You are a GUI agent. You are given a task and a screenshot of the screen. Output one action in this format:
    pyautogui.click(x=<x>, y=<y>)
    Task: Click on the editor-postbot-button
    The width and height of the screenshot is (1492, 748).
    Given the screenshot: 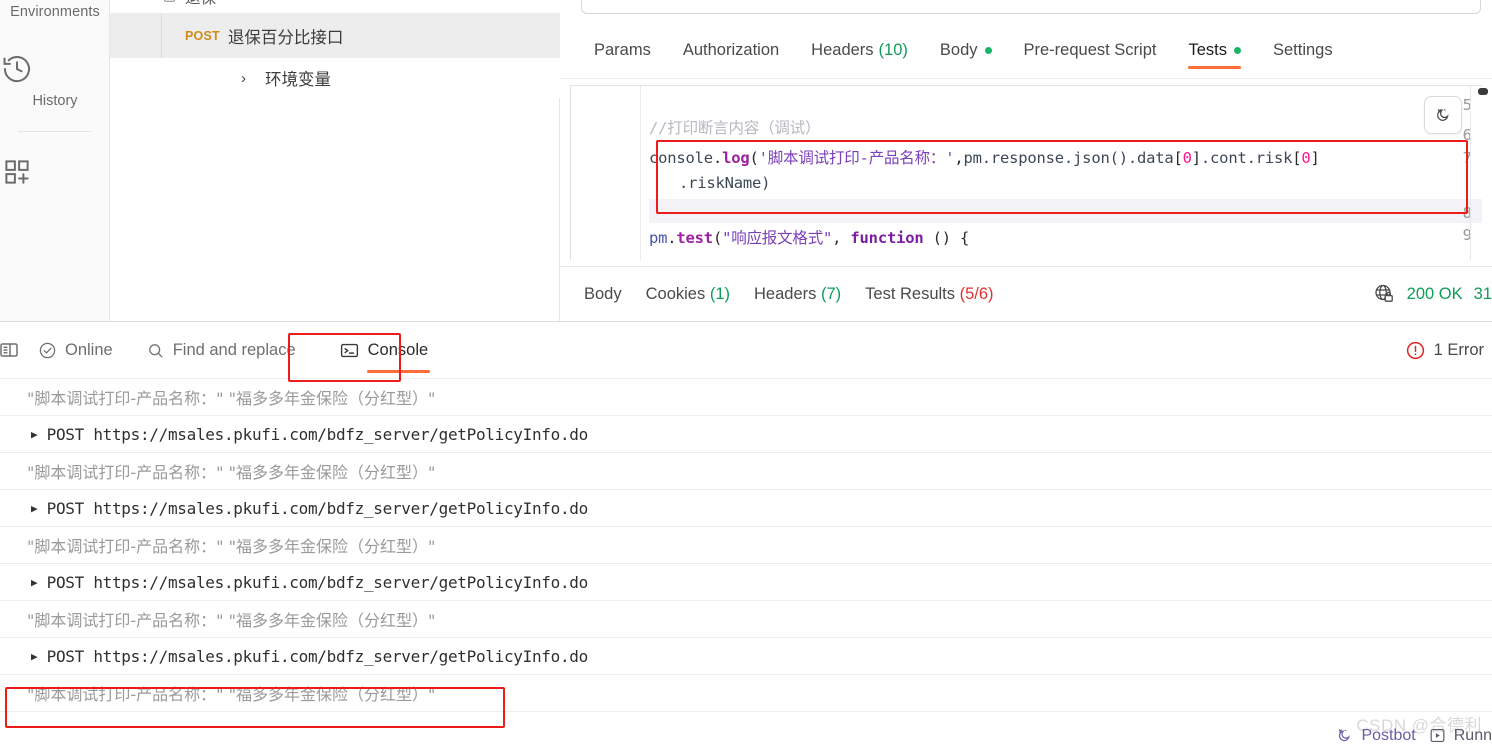 What is the action you would take?
    pyautogui.click(x=1443, y=115)
    